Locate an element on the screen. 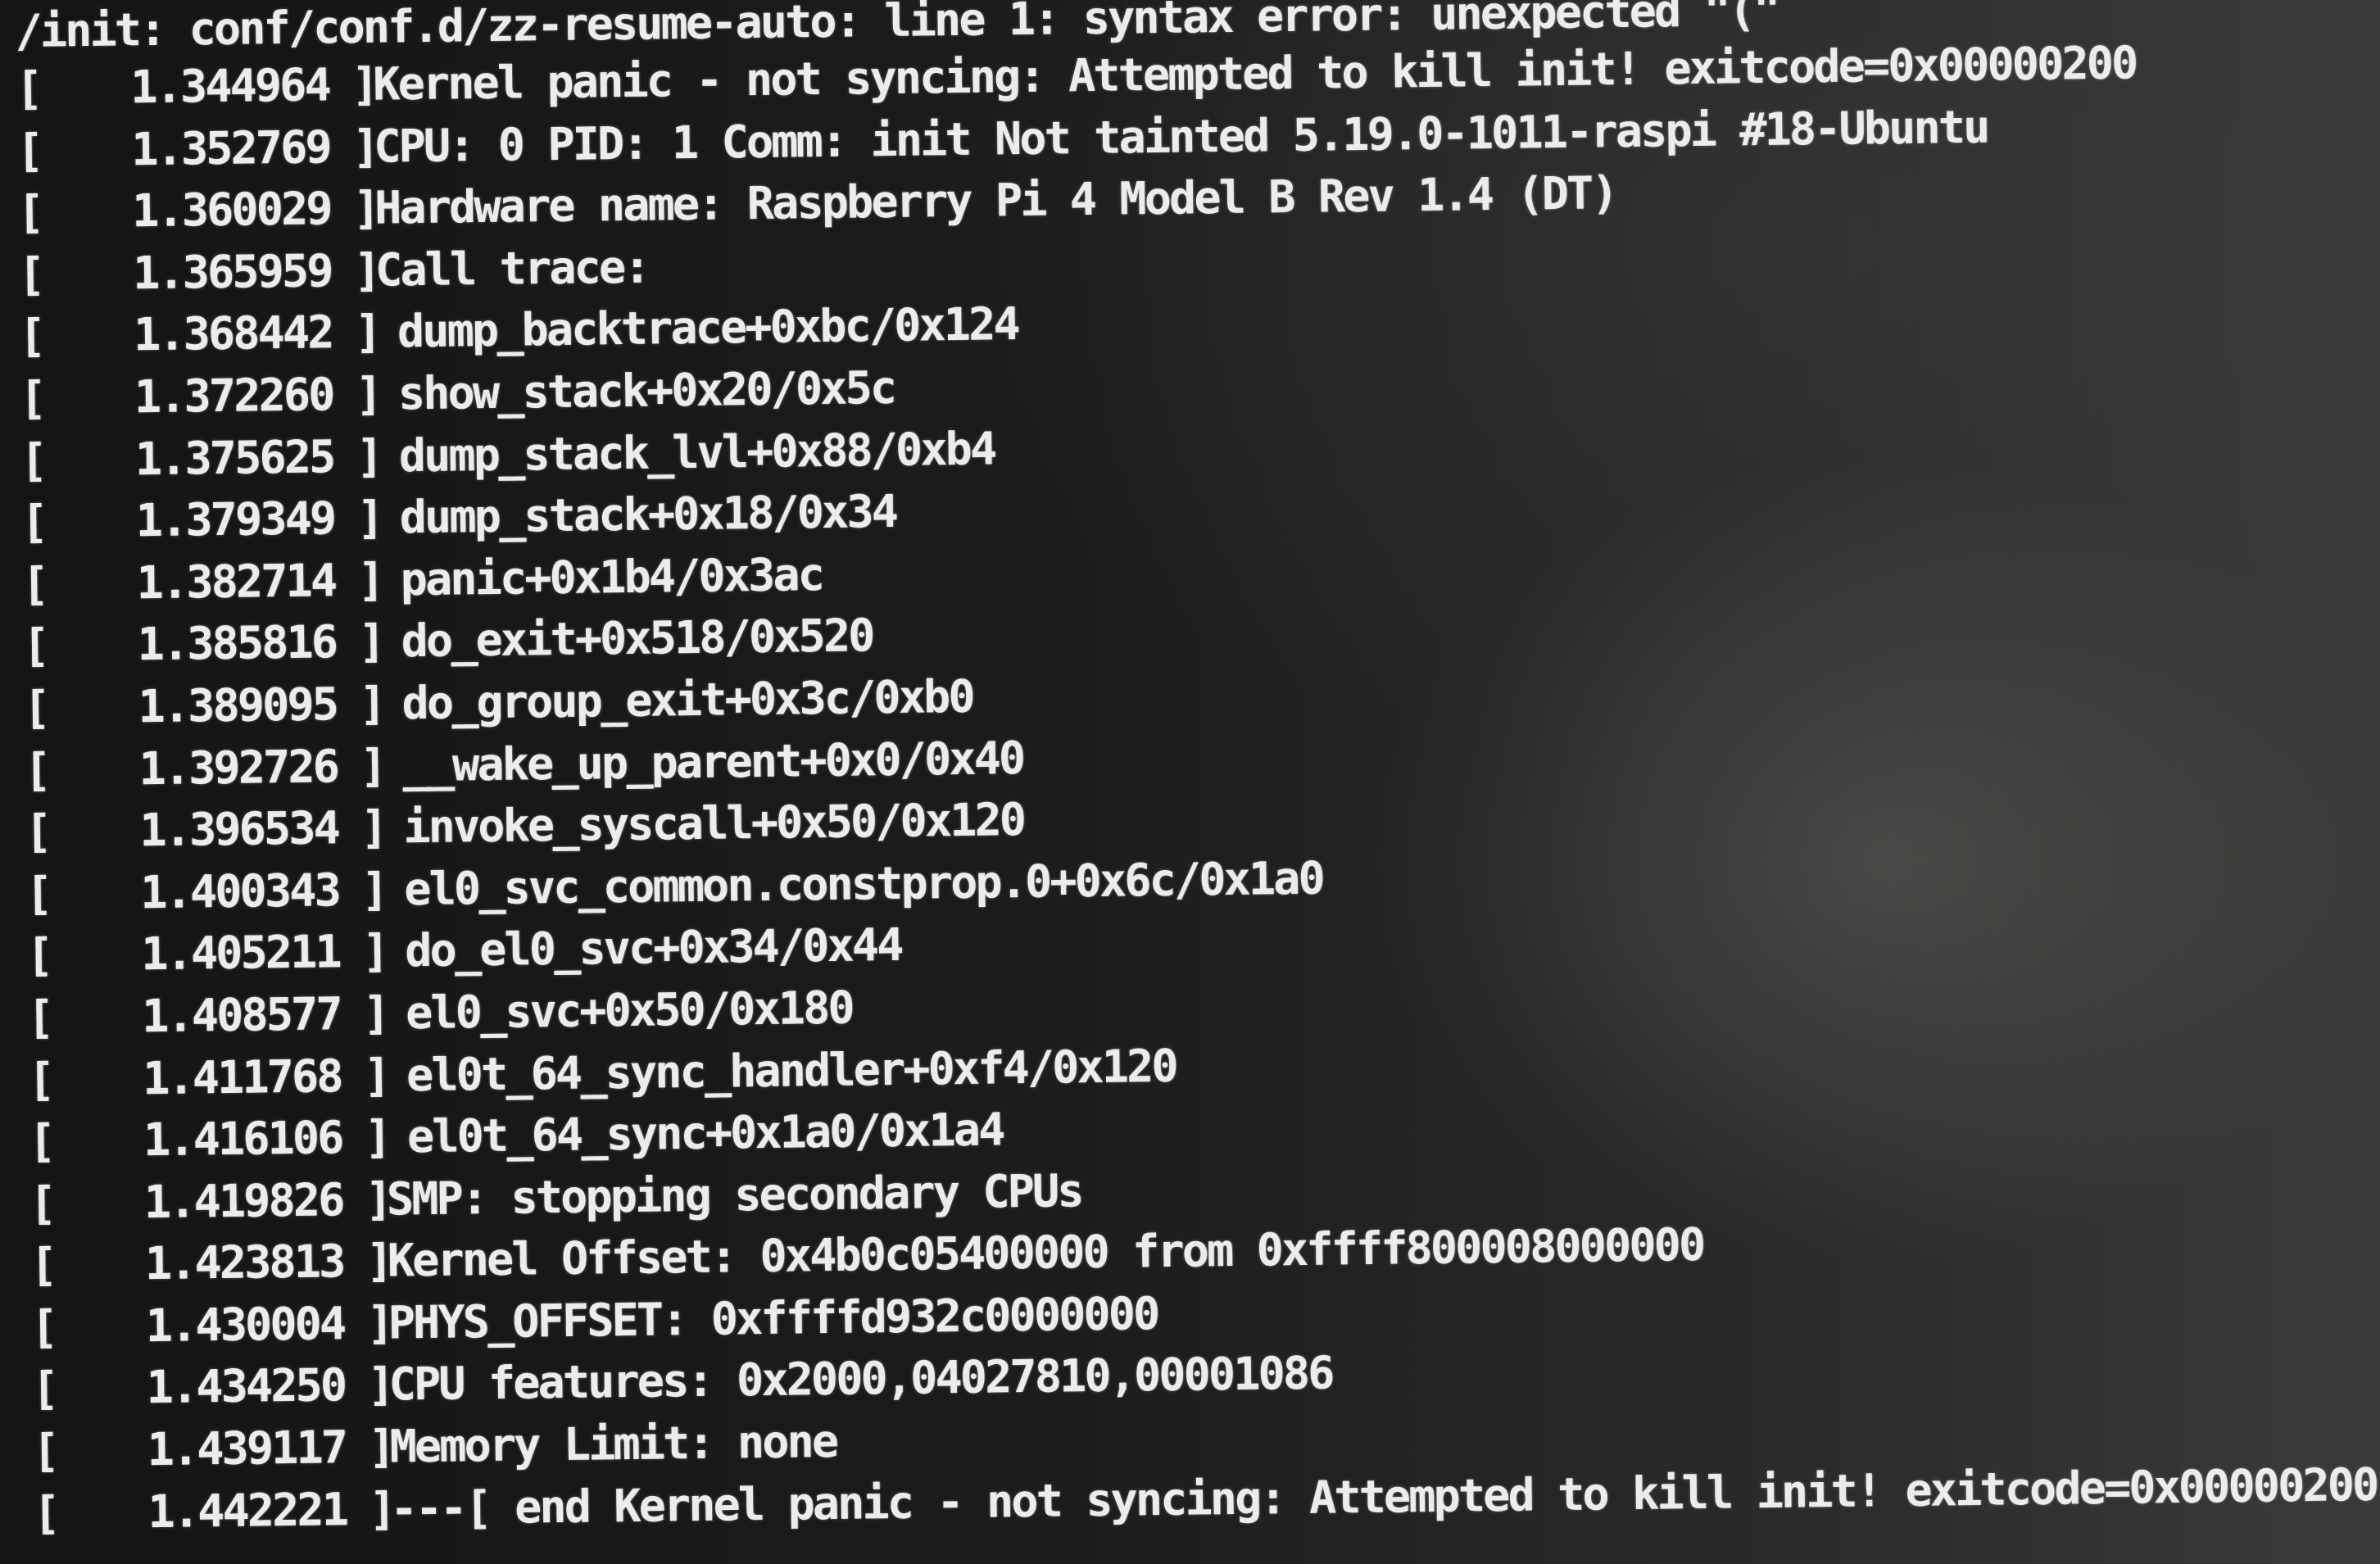  log-timestamp: 1.365959 is located at coordinates (232, 272).